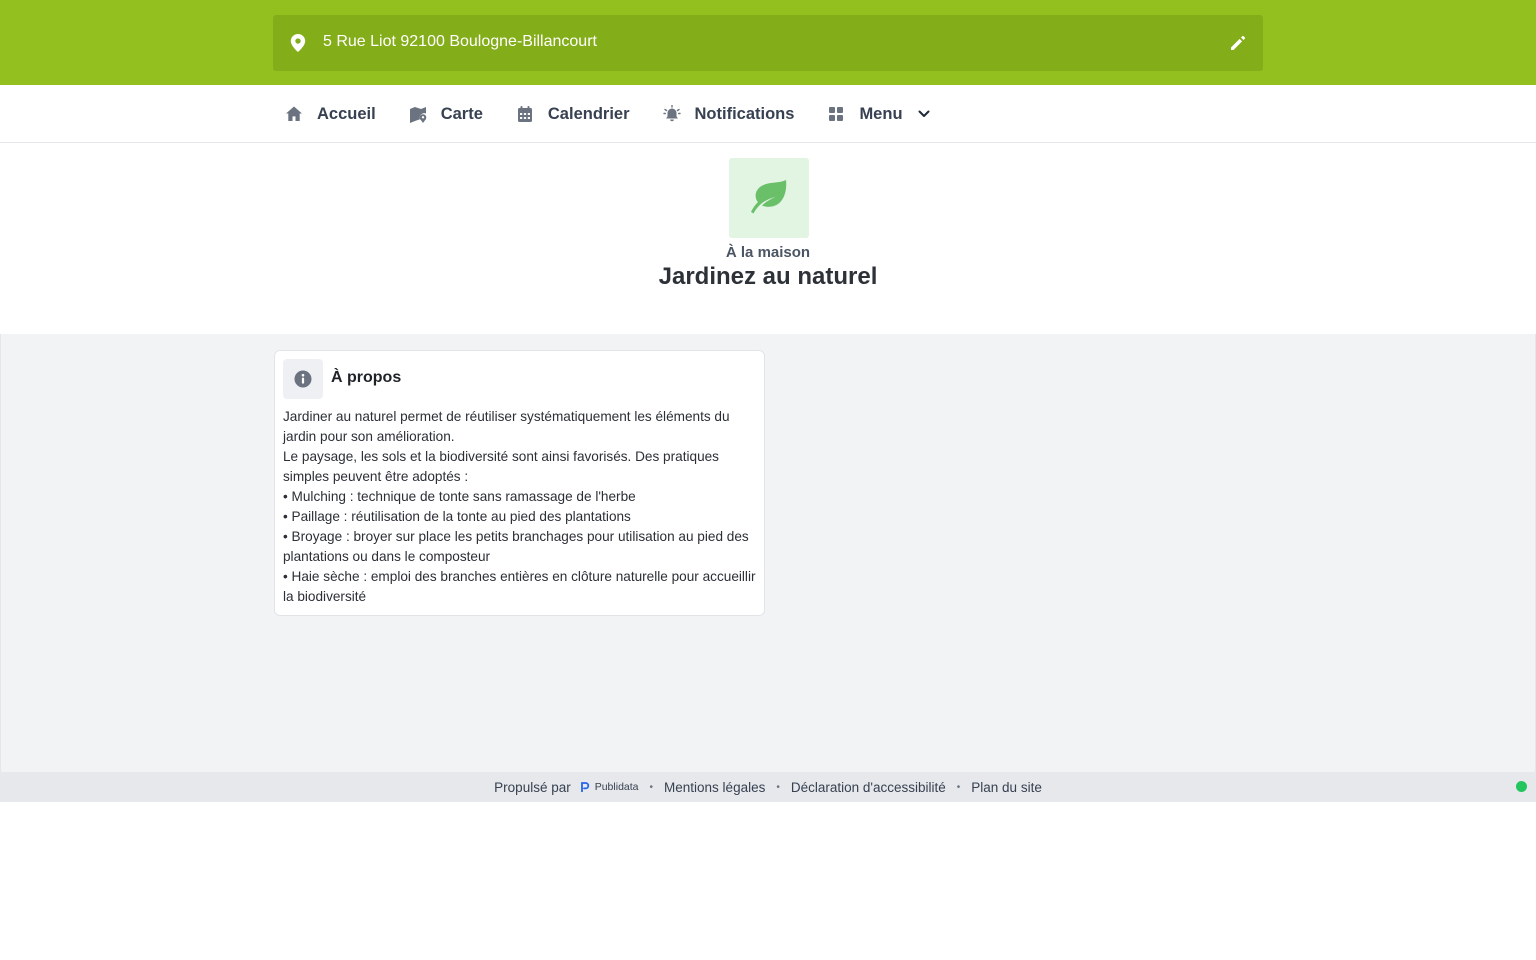  I want to click on pencil-icon, so click(1238, 42).